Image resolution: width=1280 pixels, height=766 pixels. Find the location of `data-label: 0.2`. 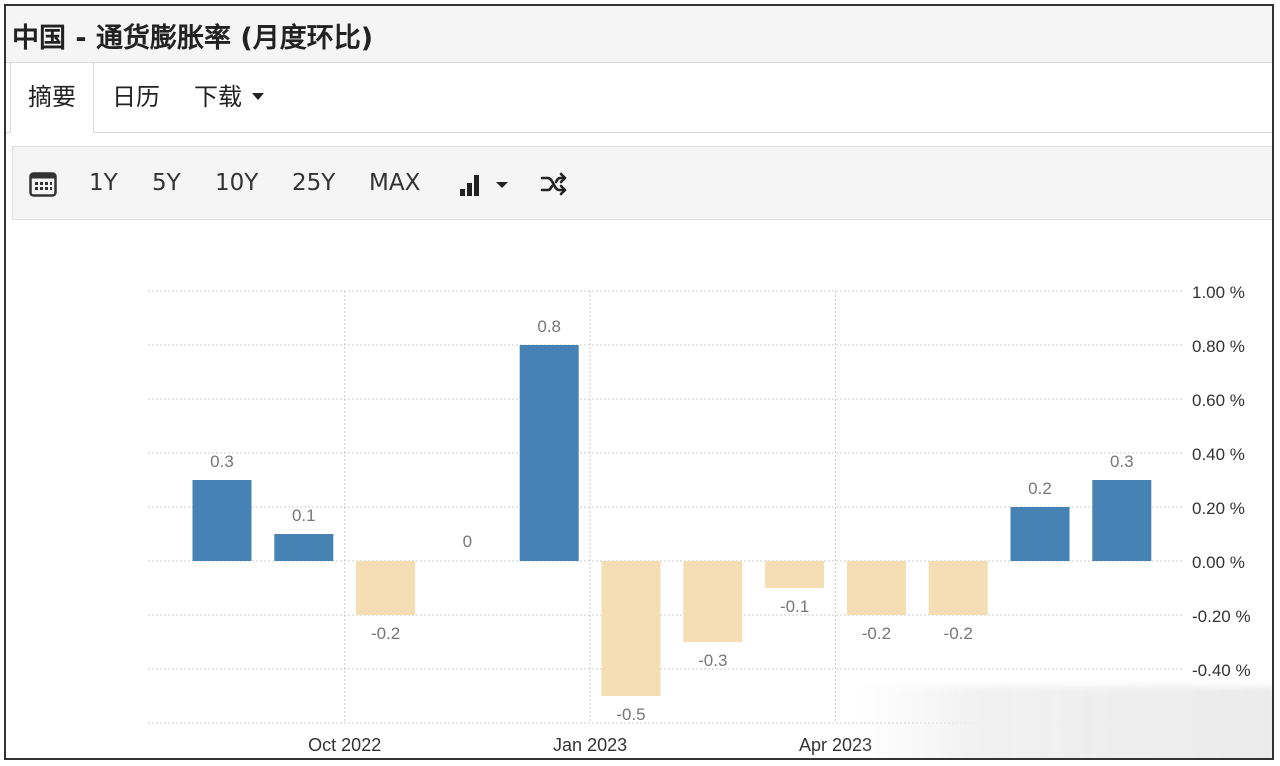

data-label: 0.2 is located at coordinates (1040, 488).